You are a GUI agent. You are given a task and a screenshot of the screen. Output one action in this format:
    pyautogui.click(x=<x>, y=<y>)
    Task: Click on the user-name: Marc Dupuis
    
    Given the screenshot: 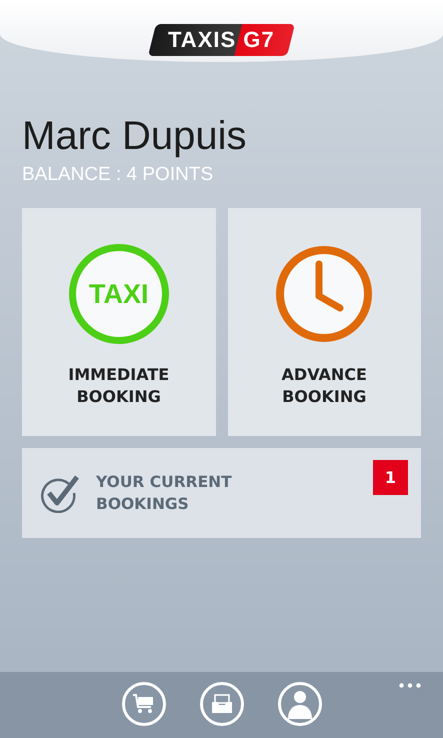 What is the action you would take?
    pyautogui.click(x=135, y=136)
    